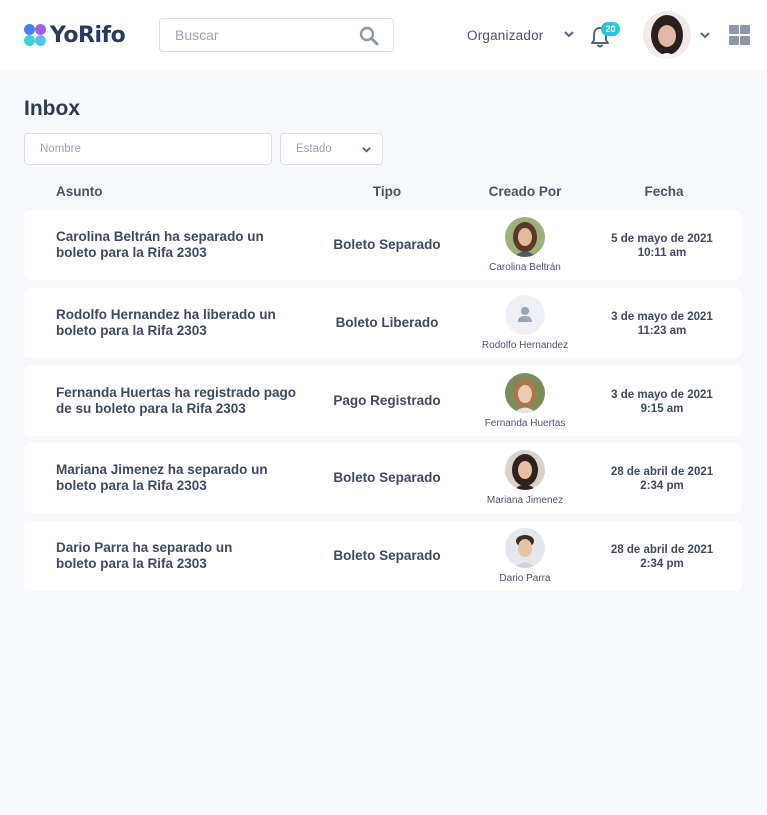 The height and width of the screenshot is (815, 767). I want to click on column-header-date: Fecha, so click(664, 191).